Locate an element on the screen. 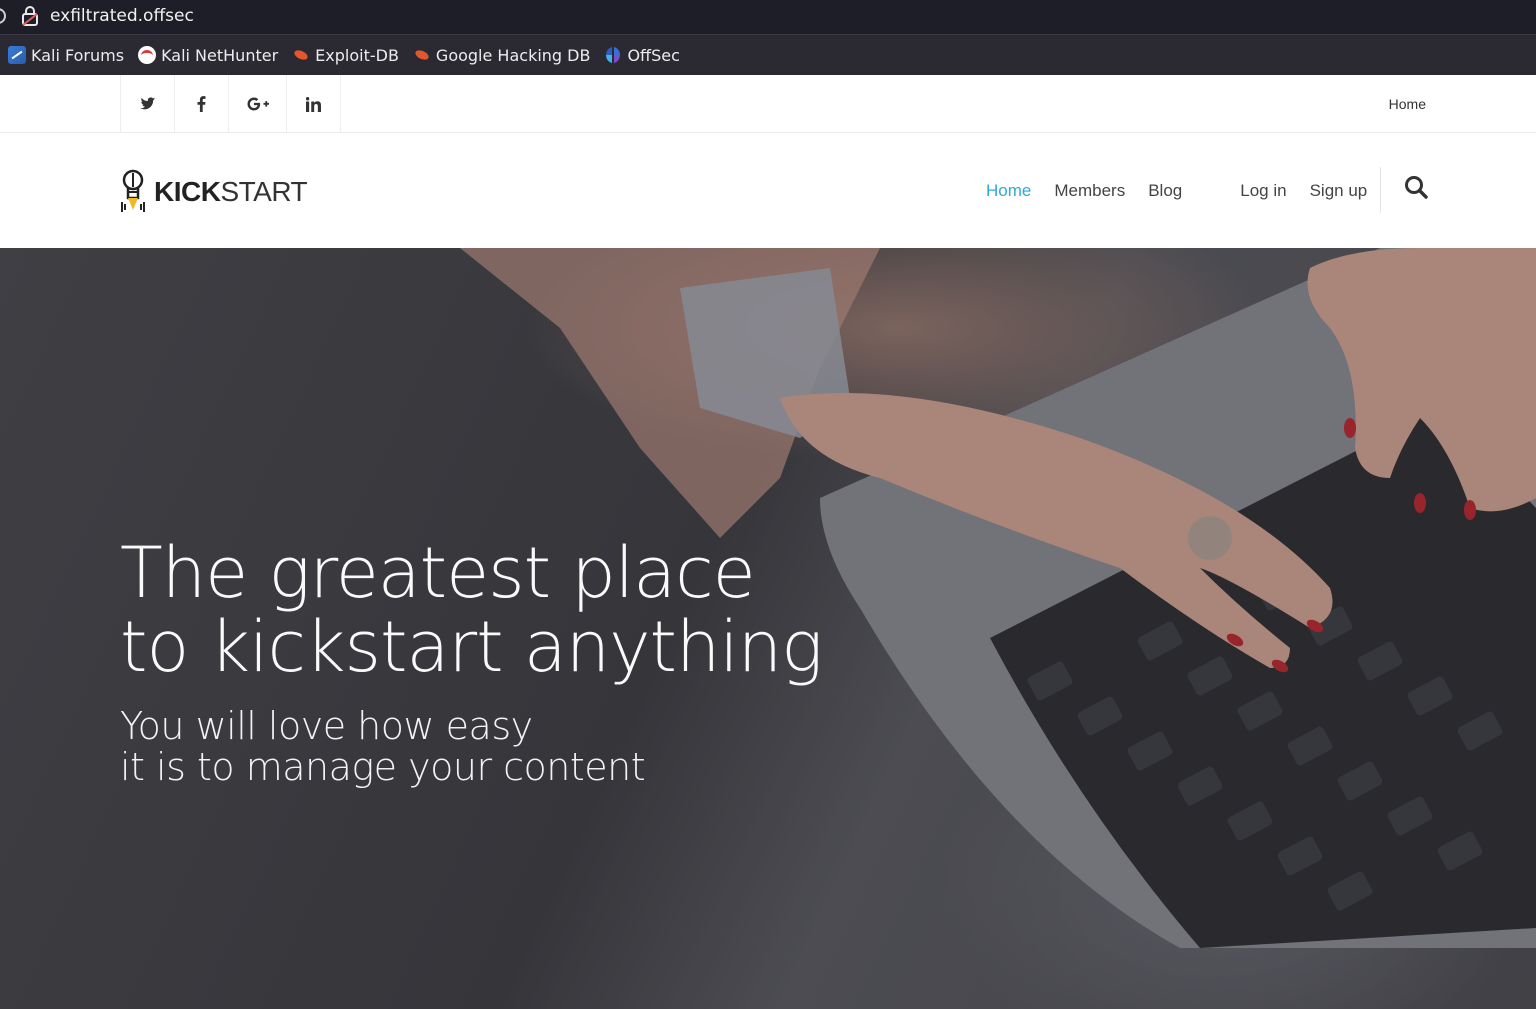  hero-headline-line: The greatest place is located at coordinates (438, 573).